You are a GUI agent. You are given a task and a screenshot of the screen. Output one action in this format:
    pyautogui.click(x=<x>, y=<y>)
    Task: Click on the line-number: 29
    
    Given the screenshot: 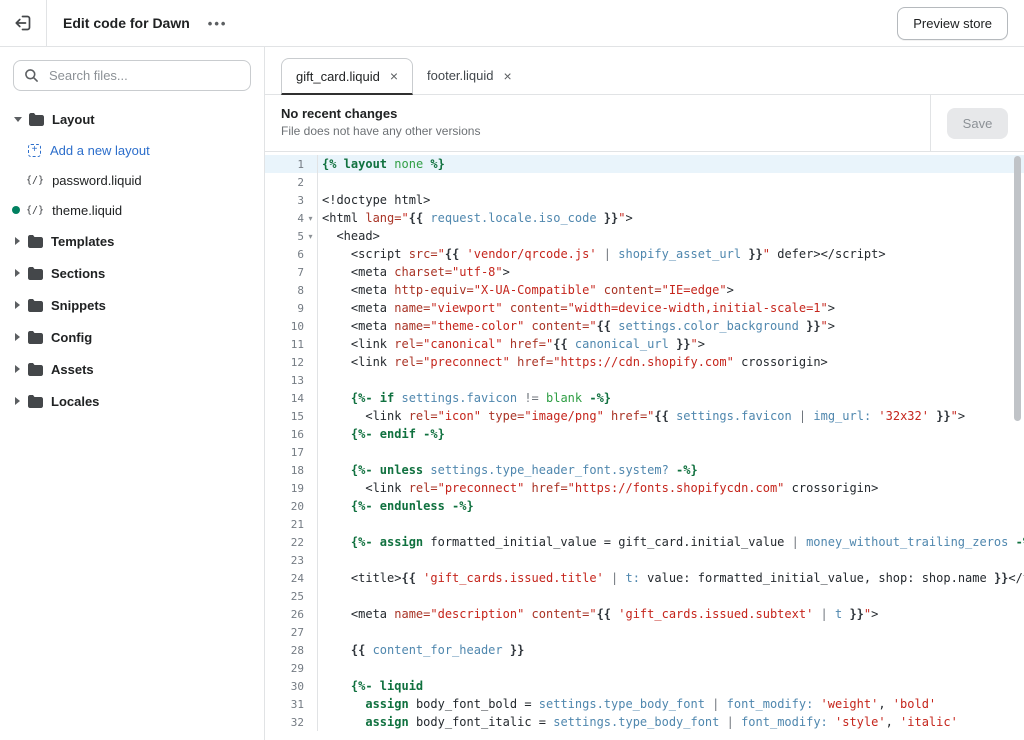 What is the action you would take?
    pyautogui.click(x=297, y=668)
    